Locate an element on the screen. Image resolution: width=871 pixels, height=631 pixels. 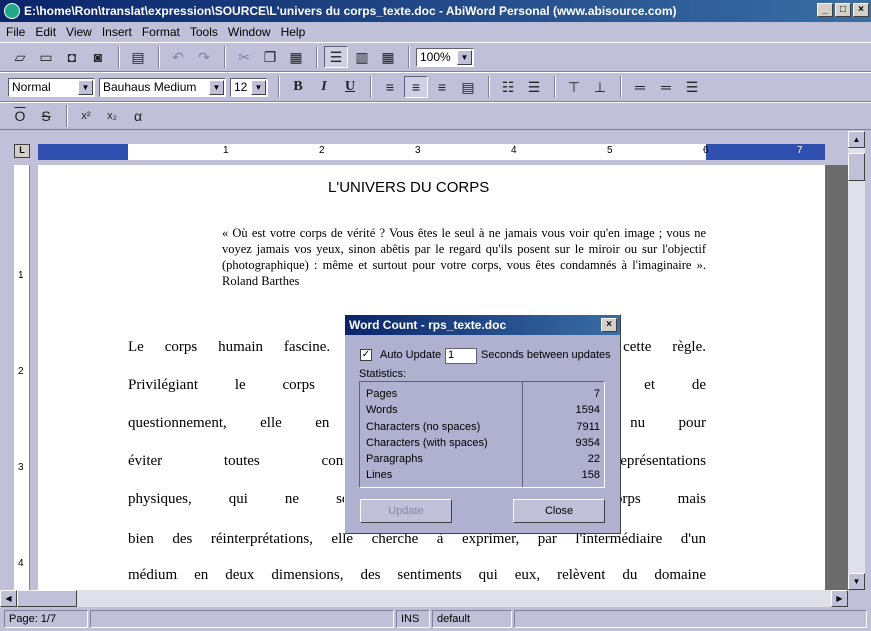
space-before-icon: ⊤ is located at coordinates (574, 87).